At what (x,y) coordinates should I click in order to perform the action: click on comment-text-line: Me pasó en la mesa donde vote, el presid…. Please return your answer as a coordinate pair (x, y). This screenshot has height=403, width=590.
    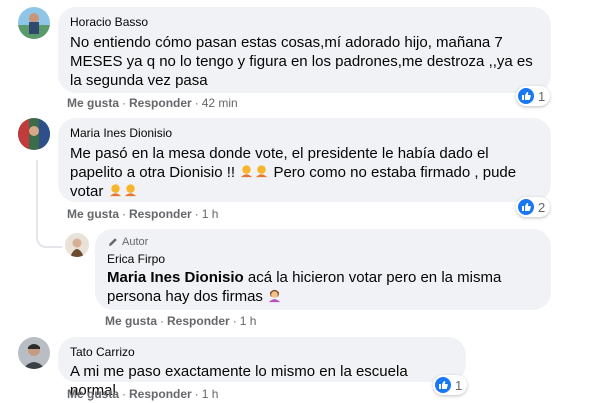
    Looking at the image, I should click on (279, 153).